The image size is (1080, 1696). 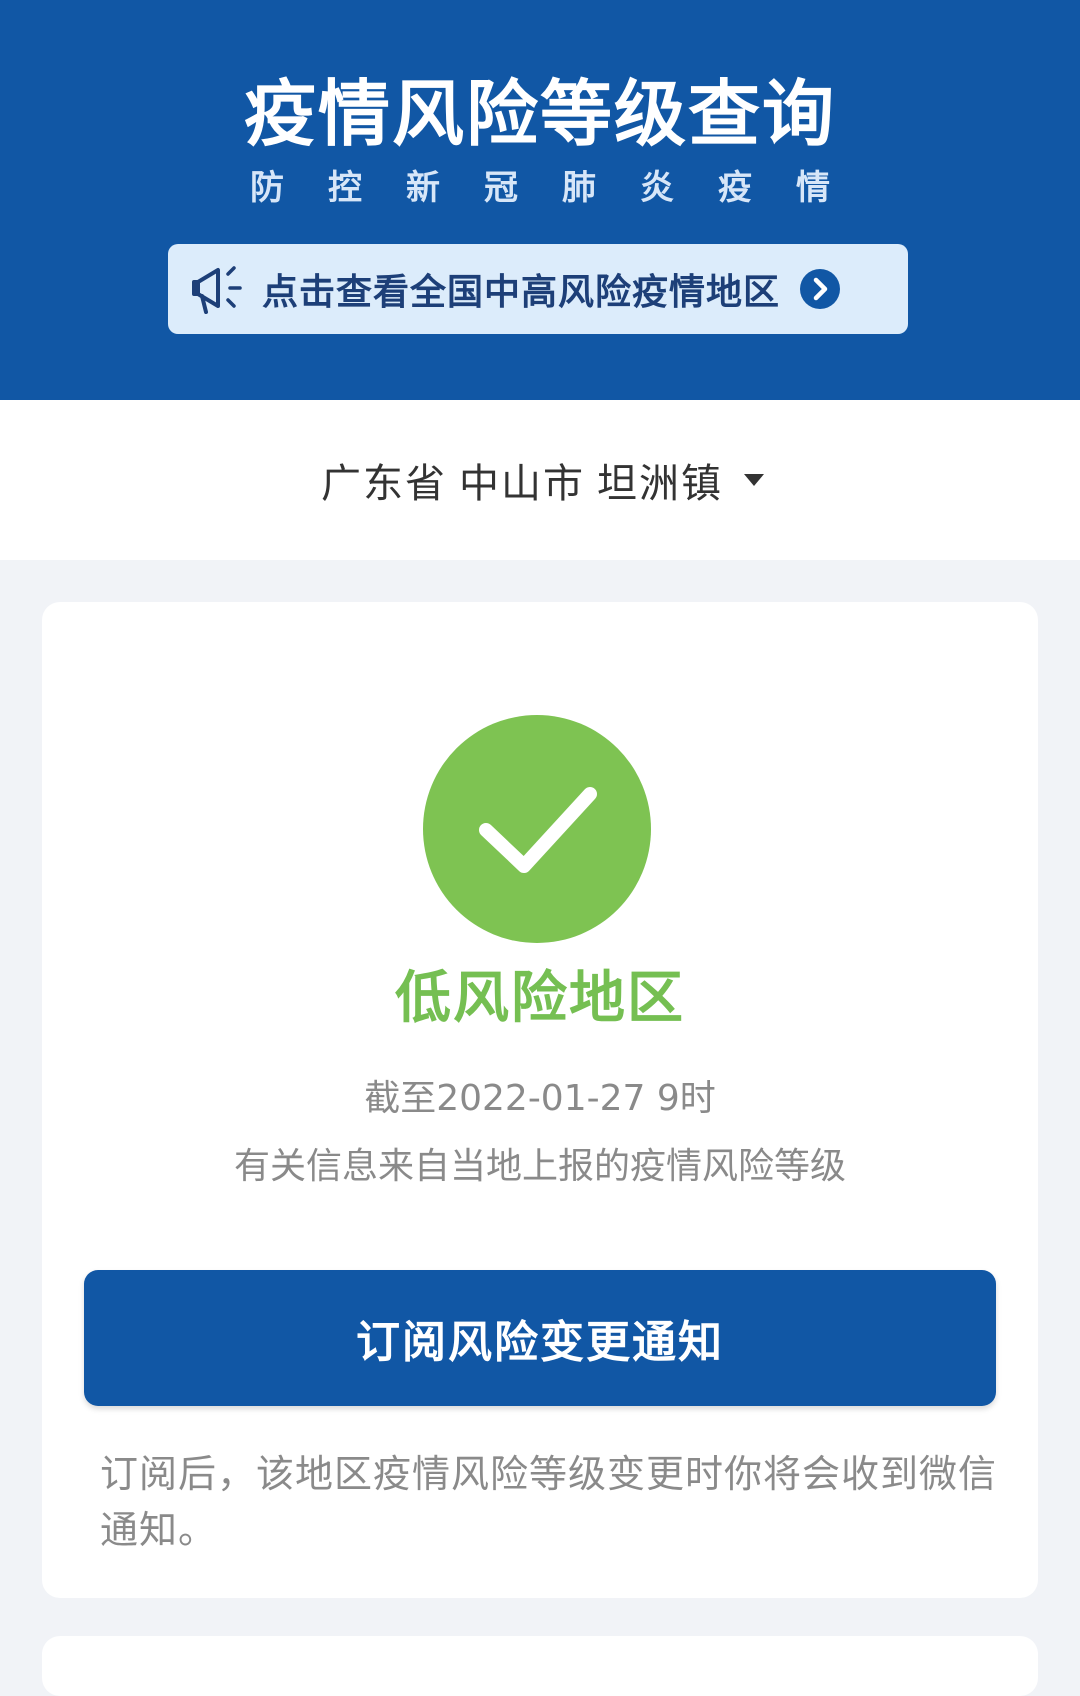 I want to click on subscribe-note: 订阅后，该地区疫情风险等级变更时你将会收到微信通知。, so click(x=549, y=1502).